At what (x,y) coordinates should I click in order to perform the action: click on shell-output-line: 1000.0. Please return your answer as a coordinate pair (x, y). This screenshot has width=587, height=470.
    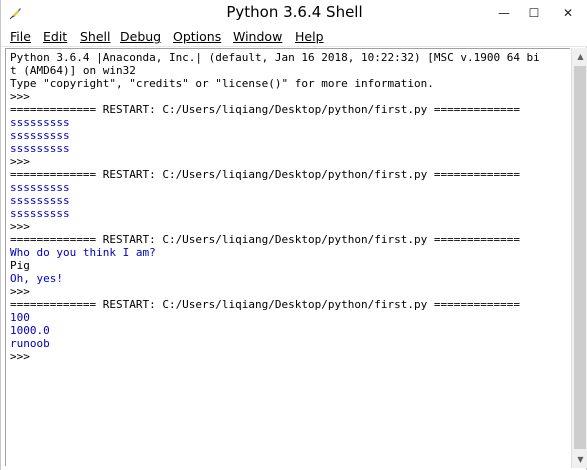
    Looking at the image, I should click on (30, 330).